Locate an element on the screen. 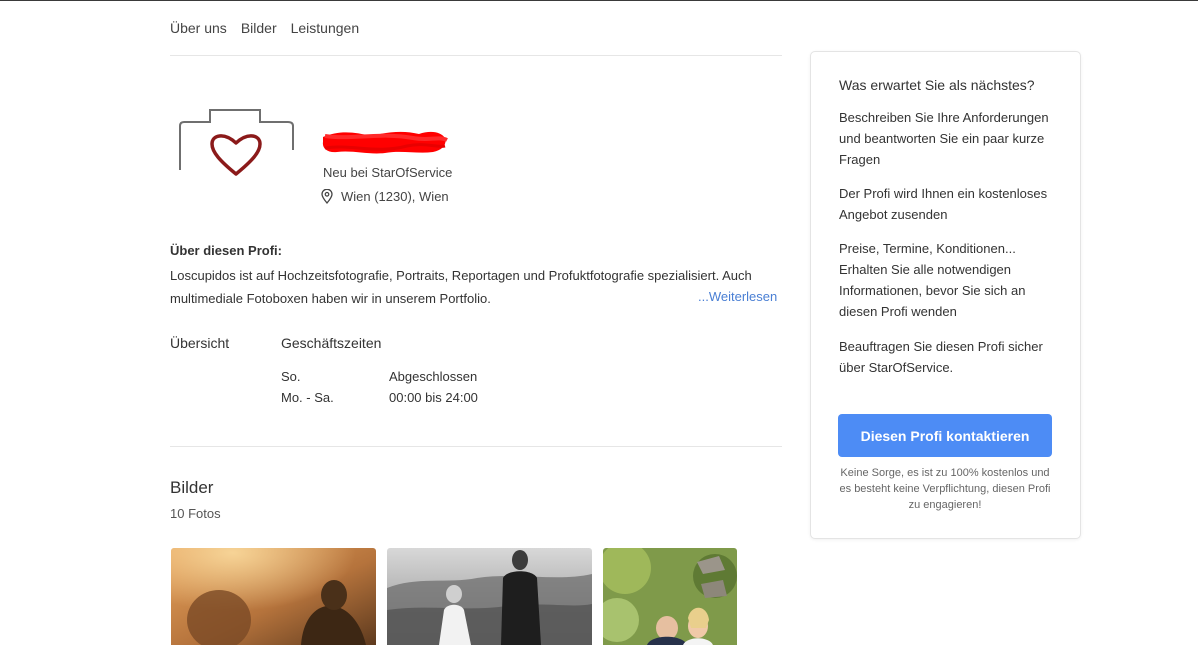 Image resolution: width=1198 pixels, height=645 pixels. contact-pro-button: Diesen Profi kontaktieren is located at coordinates (945, 435).